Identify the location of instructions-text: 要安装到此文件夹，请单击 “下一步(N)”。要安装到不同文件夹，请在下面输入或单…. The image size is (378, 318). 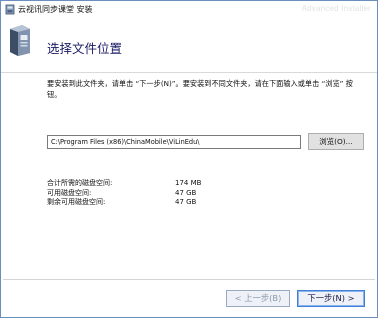
(200, 89).